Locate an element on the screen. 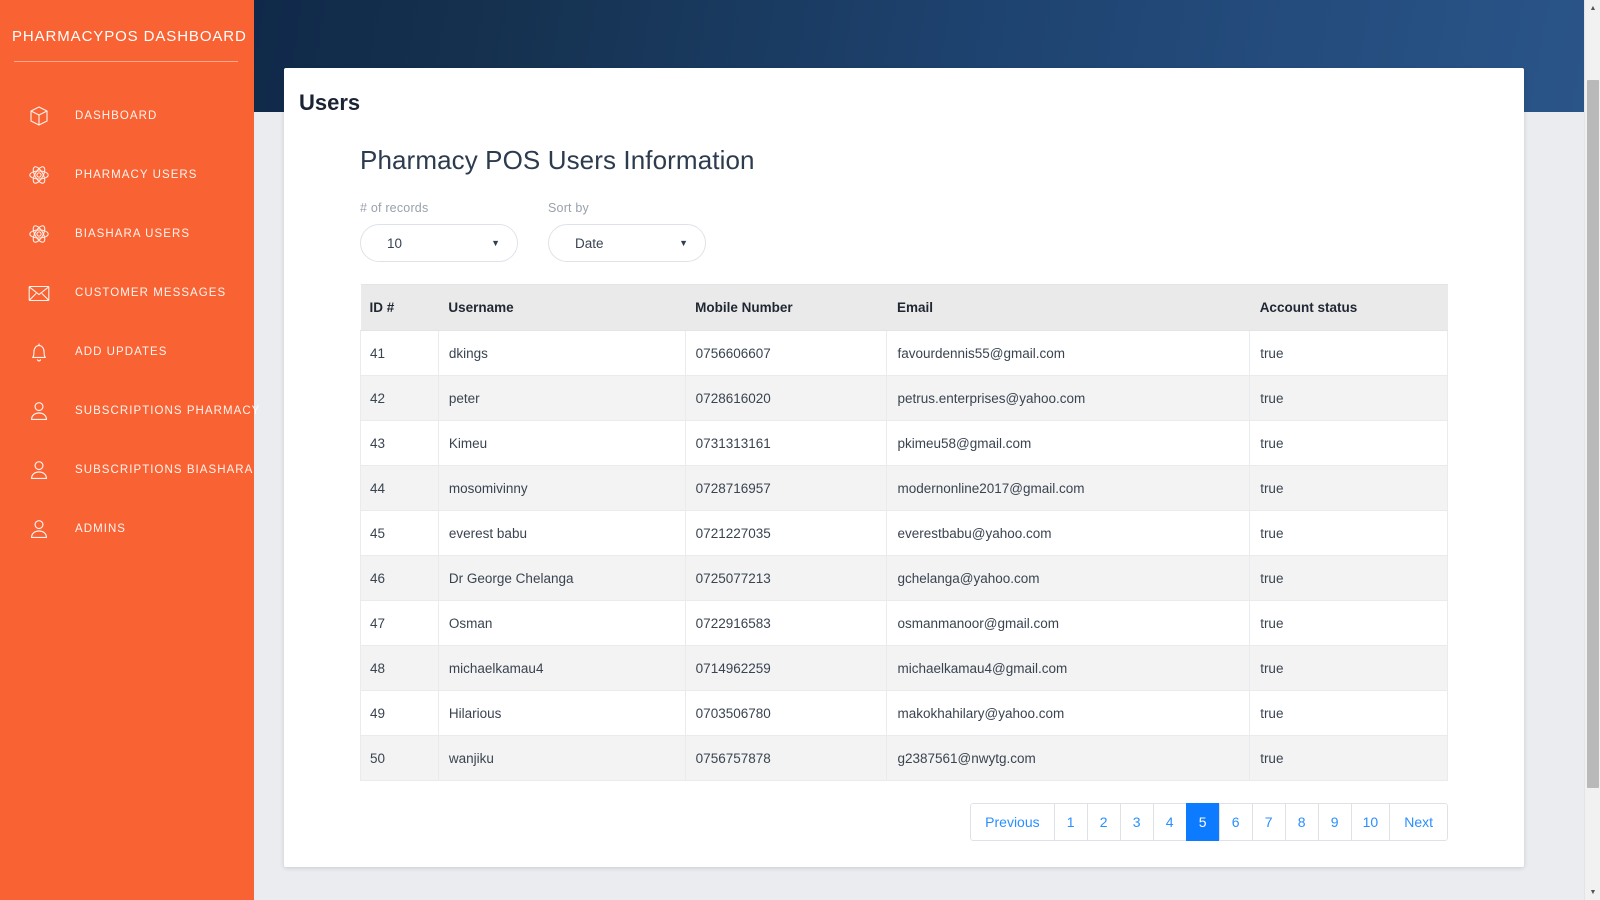 The height and width of the screenshot is (900, 1600). sort-select-value: Date is located at coordinates (589, 243).